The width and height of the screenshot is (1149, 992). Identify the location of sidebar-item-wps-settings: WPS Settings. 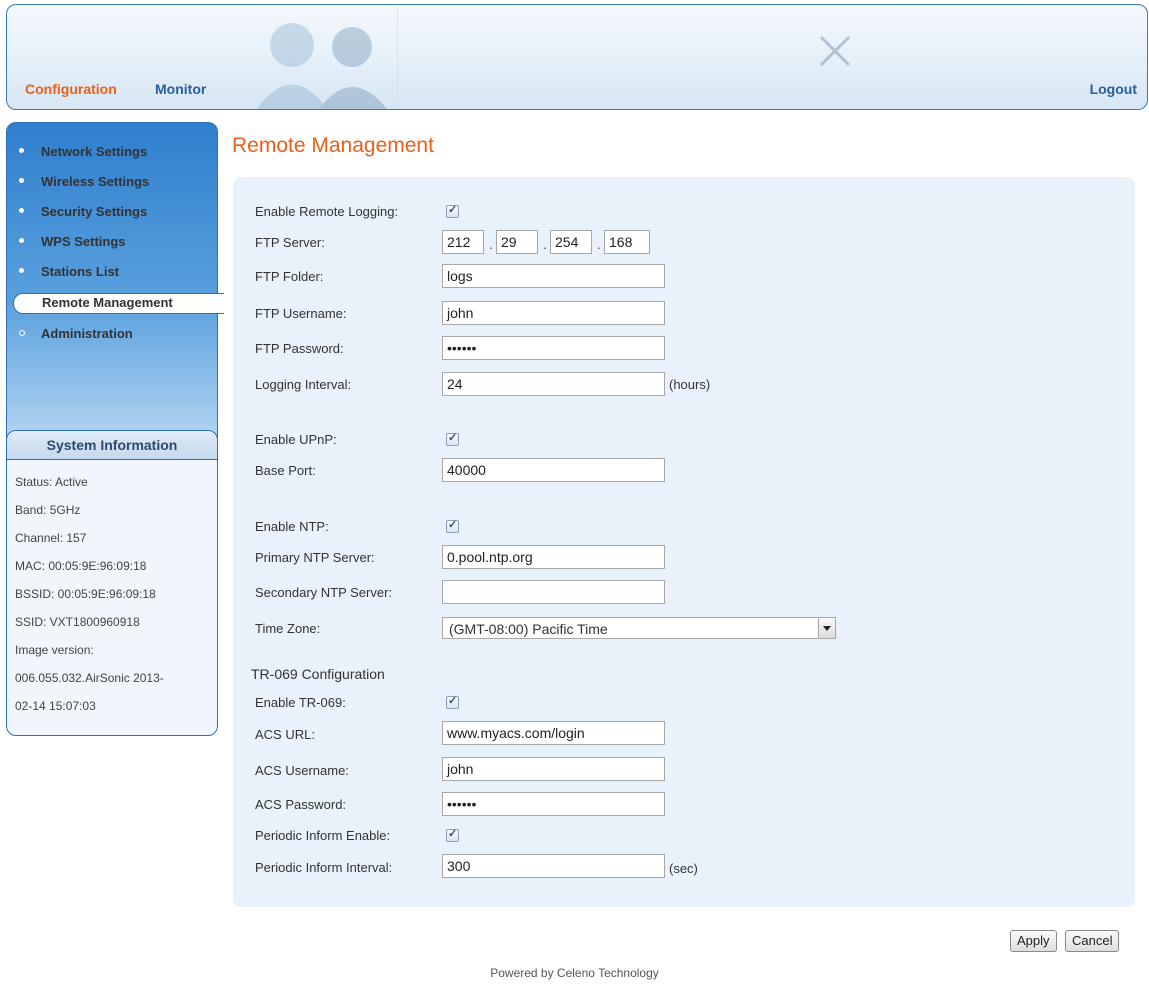
(112, 242).